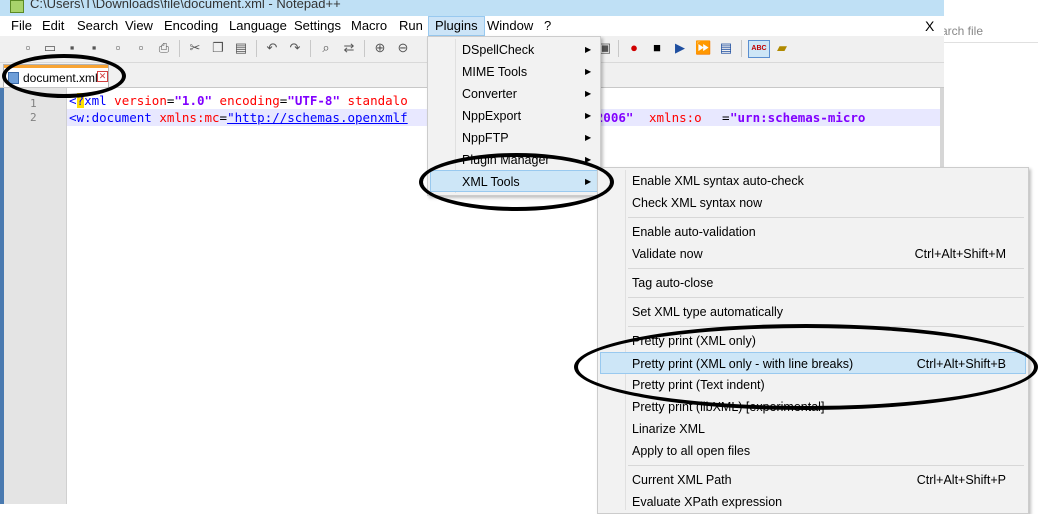  Describe the element at coordinates (380, 48) in the screenshot. I see `zoom-in-icon: ⊕` at that location.